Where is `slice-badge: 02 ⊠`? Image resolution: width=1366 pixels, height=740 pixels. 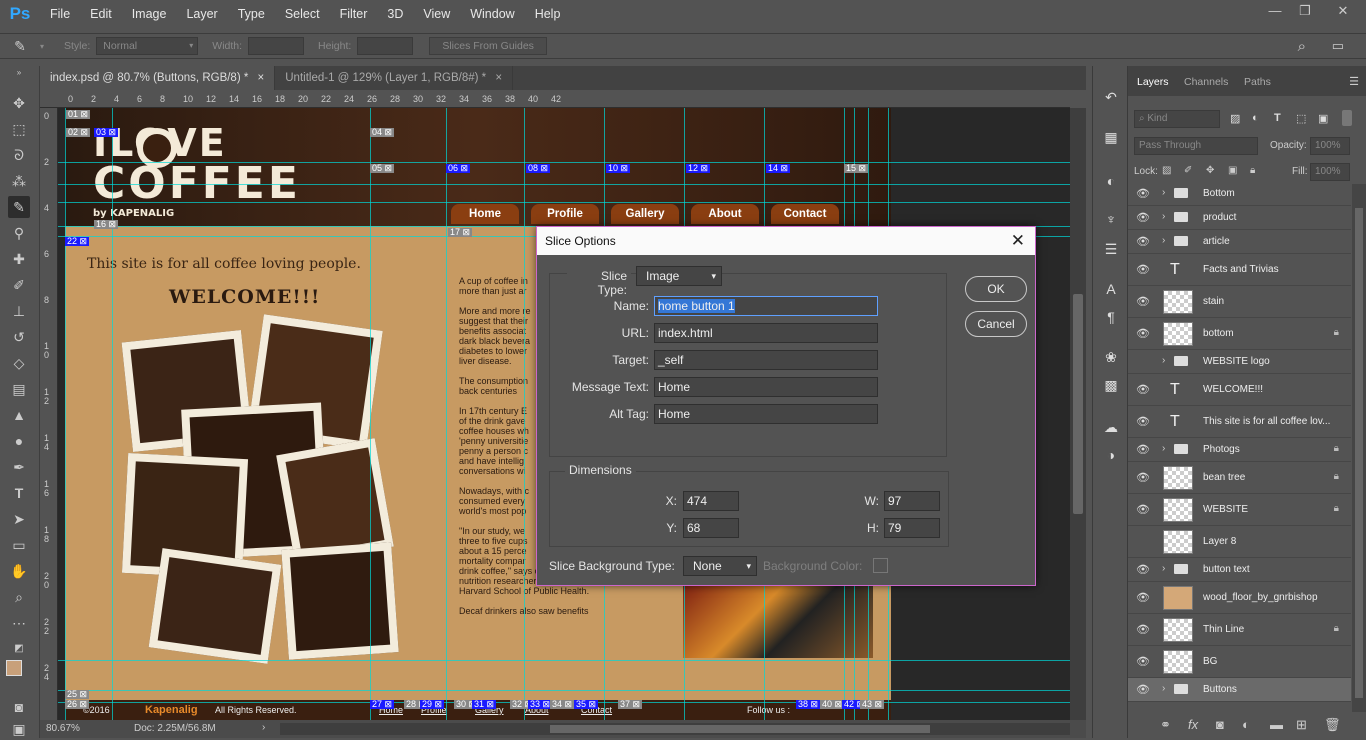 slice-badge: 02 ⊠ is located at coordinates (78, 132).